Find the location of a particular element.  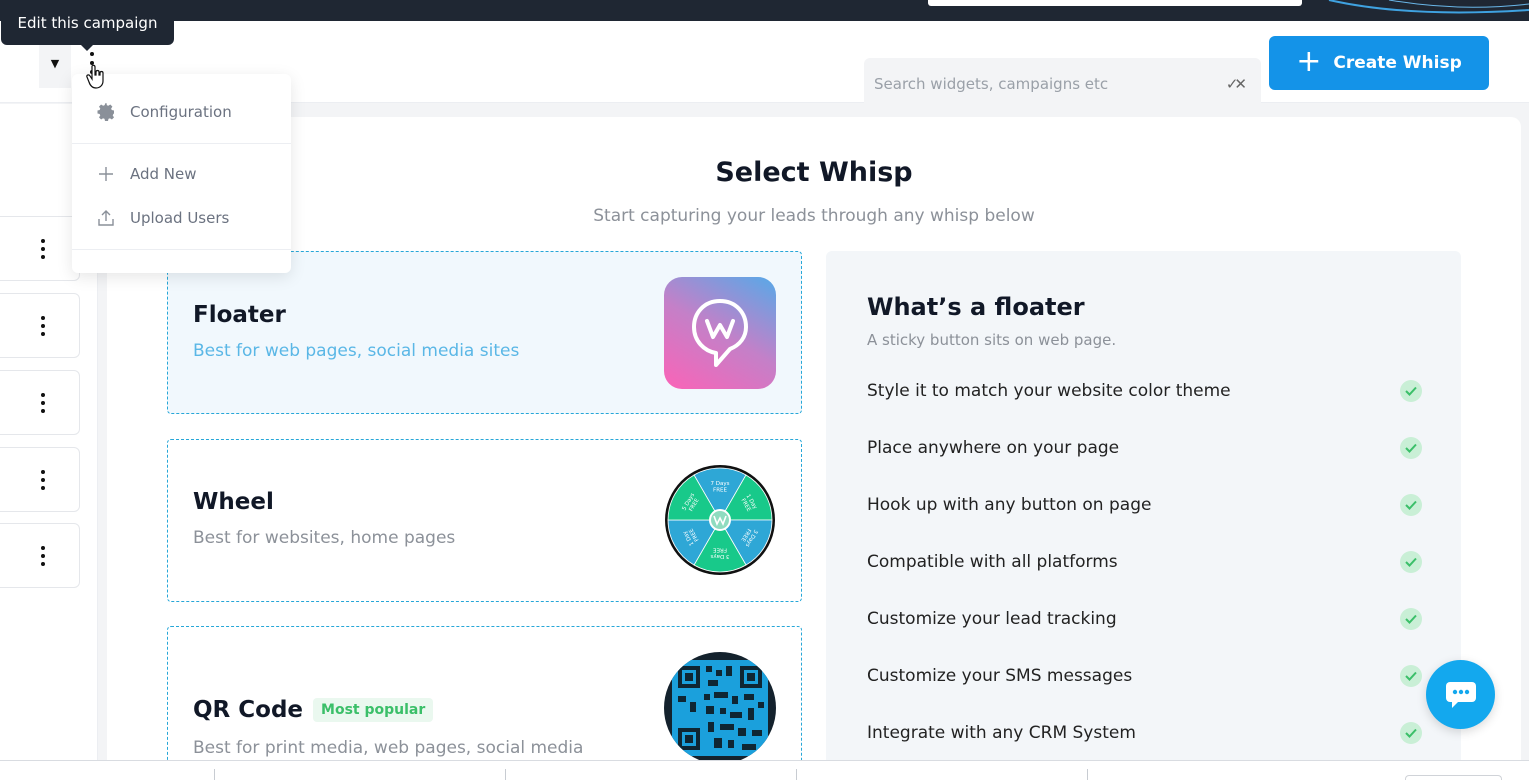

qr-code-icon is located at coordinates (720, 708).